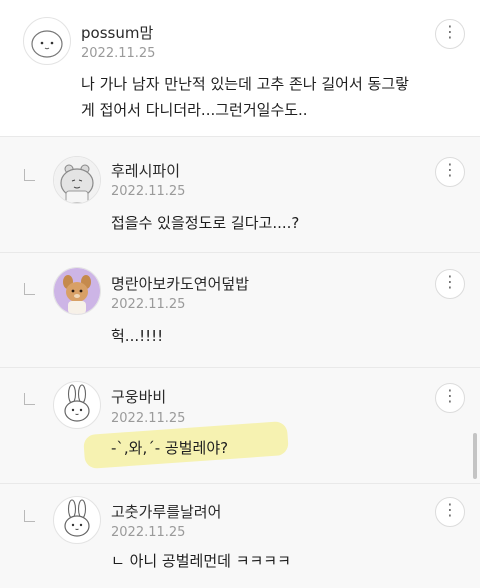 Image resolution: width=480 pixels, height=588 pixels. I want to click on hippo-avatar-icon, so click(77, 180).